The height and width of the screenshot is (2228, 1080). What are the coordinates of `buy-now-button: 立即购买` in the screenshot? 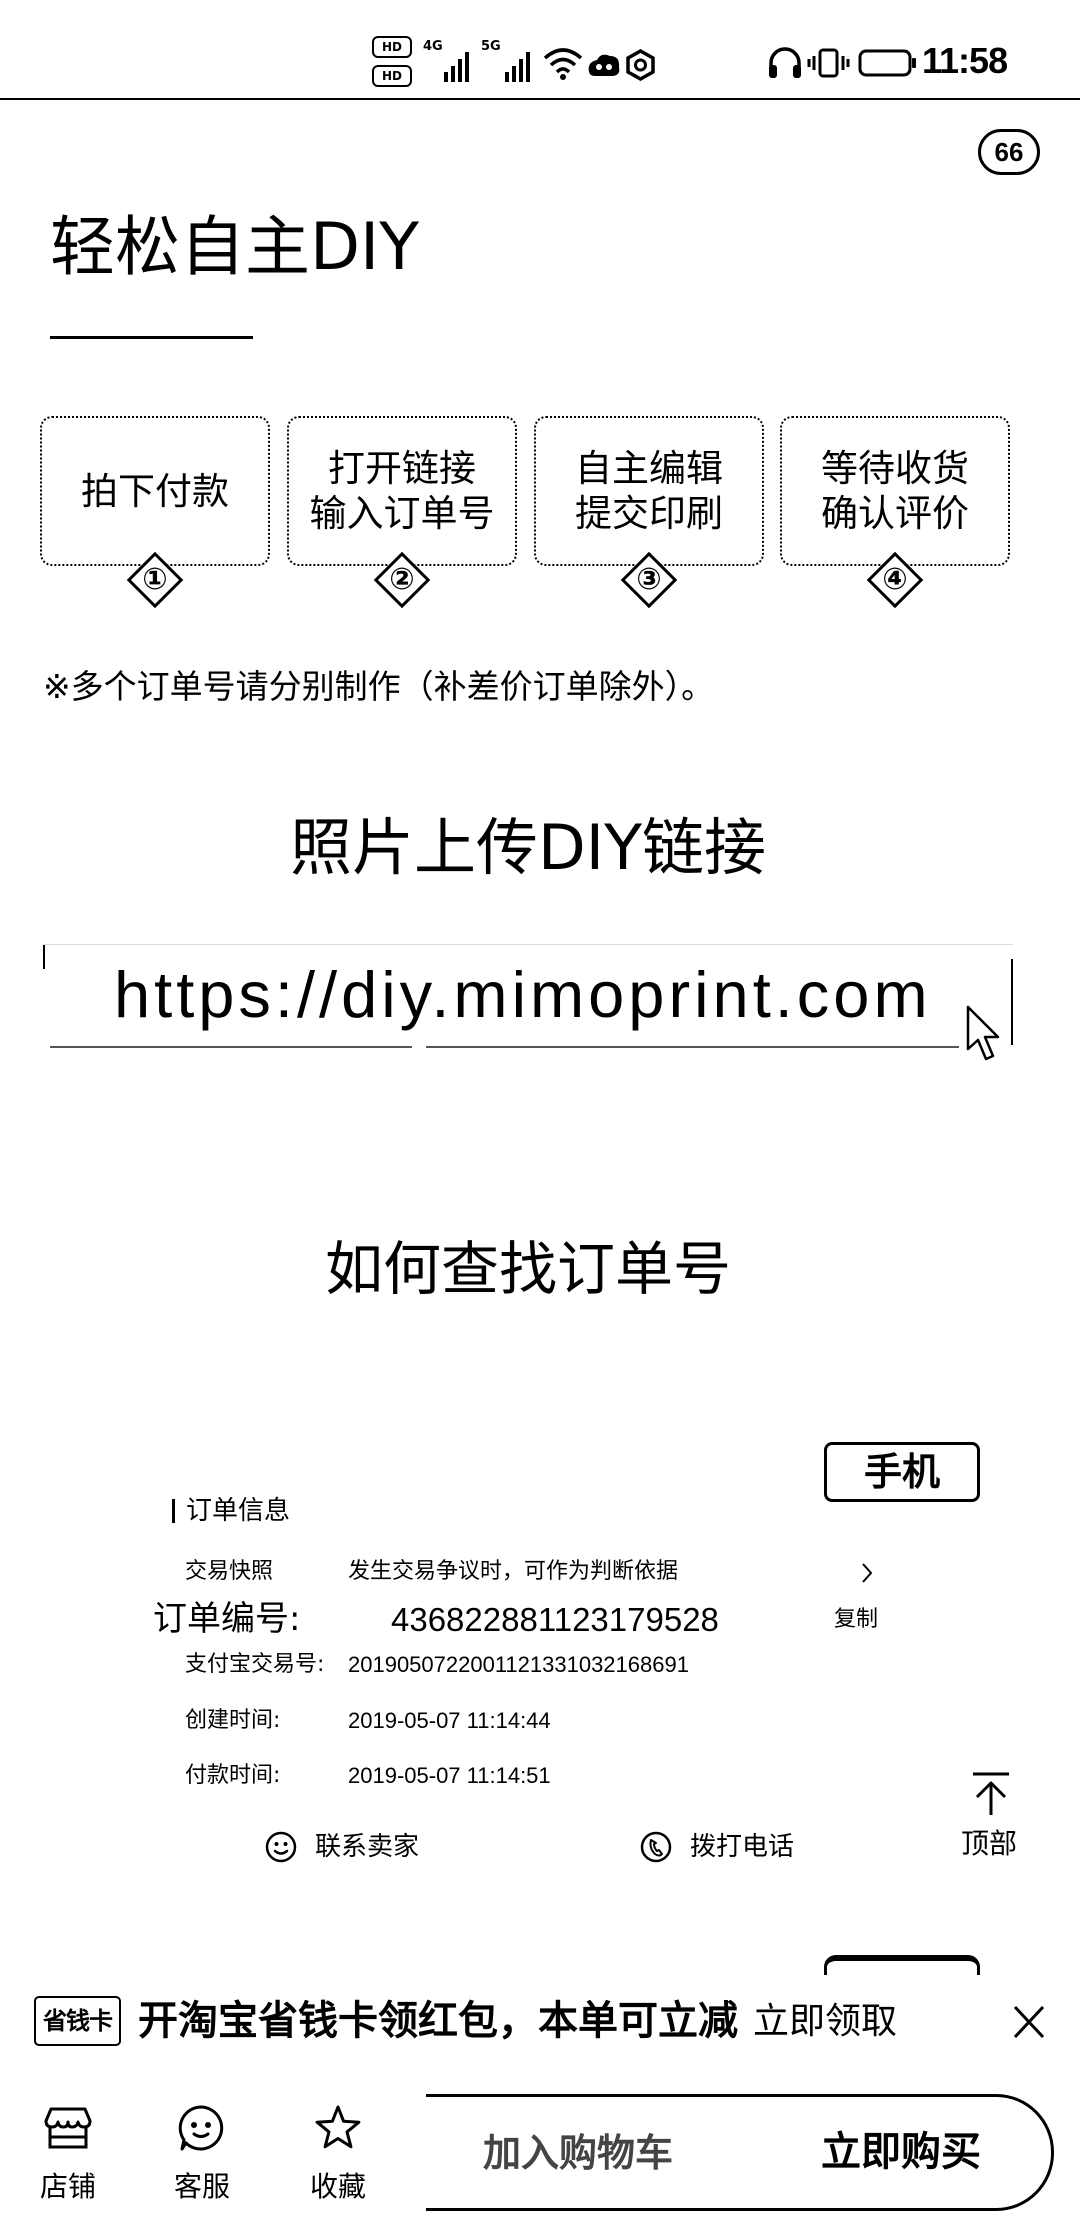 It's located at (901, 2152).